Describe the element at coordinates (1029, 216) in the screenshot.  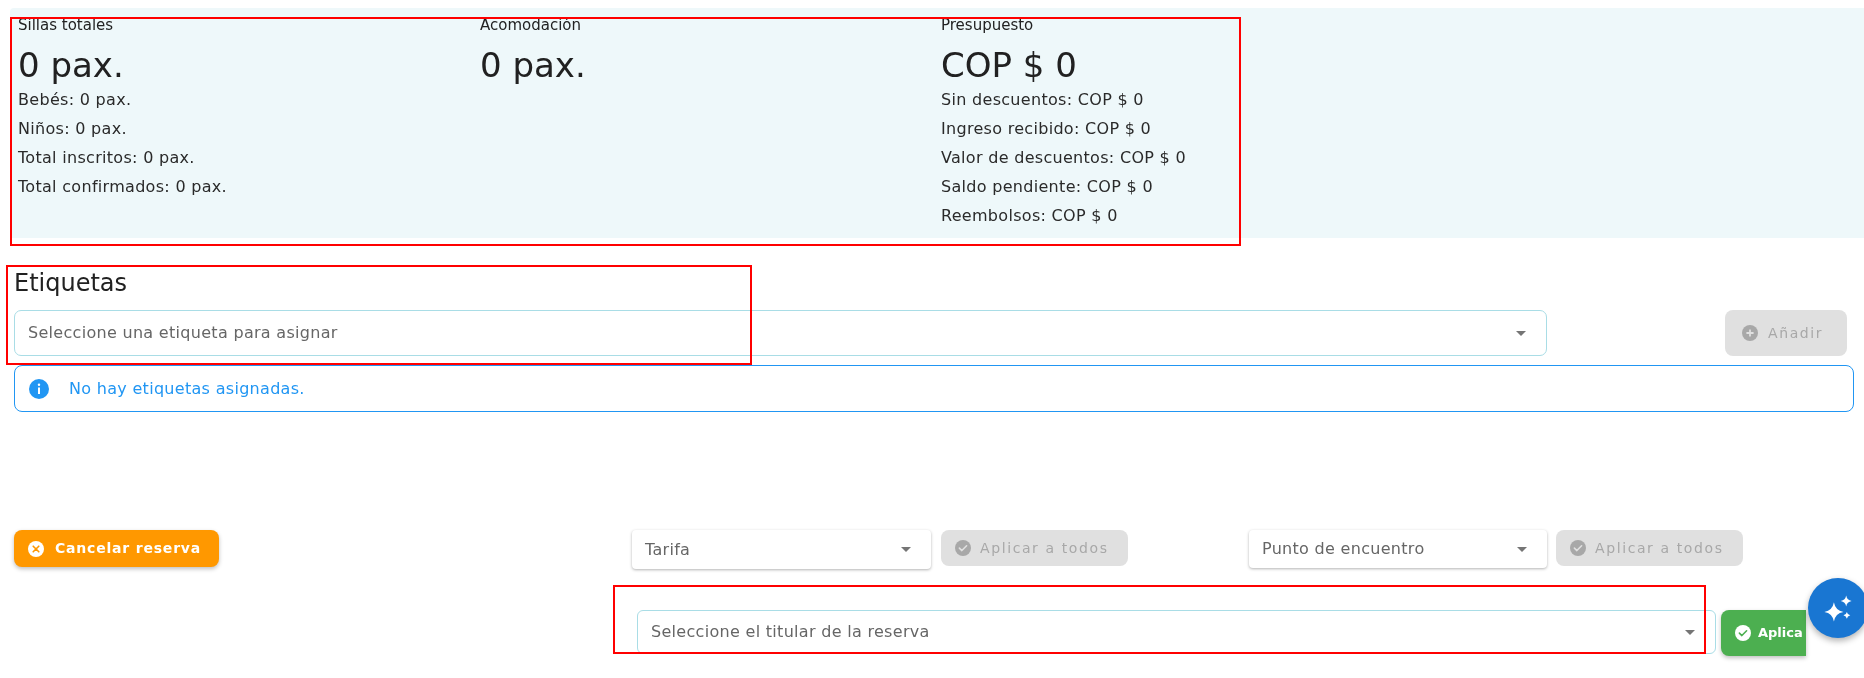
I see `summary-detail: Reembolsos: COP $ 0` at that location.